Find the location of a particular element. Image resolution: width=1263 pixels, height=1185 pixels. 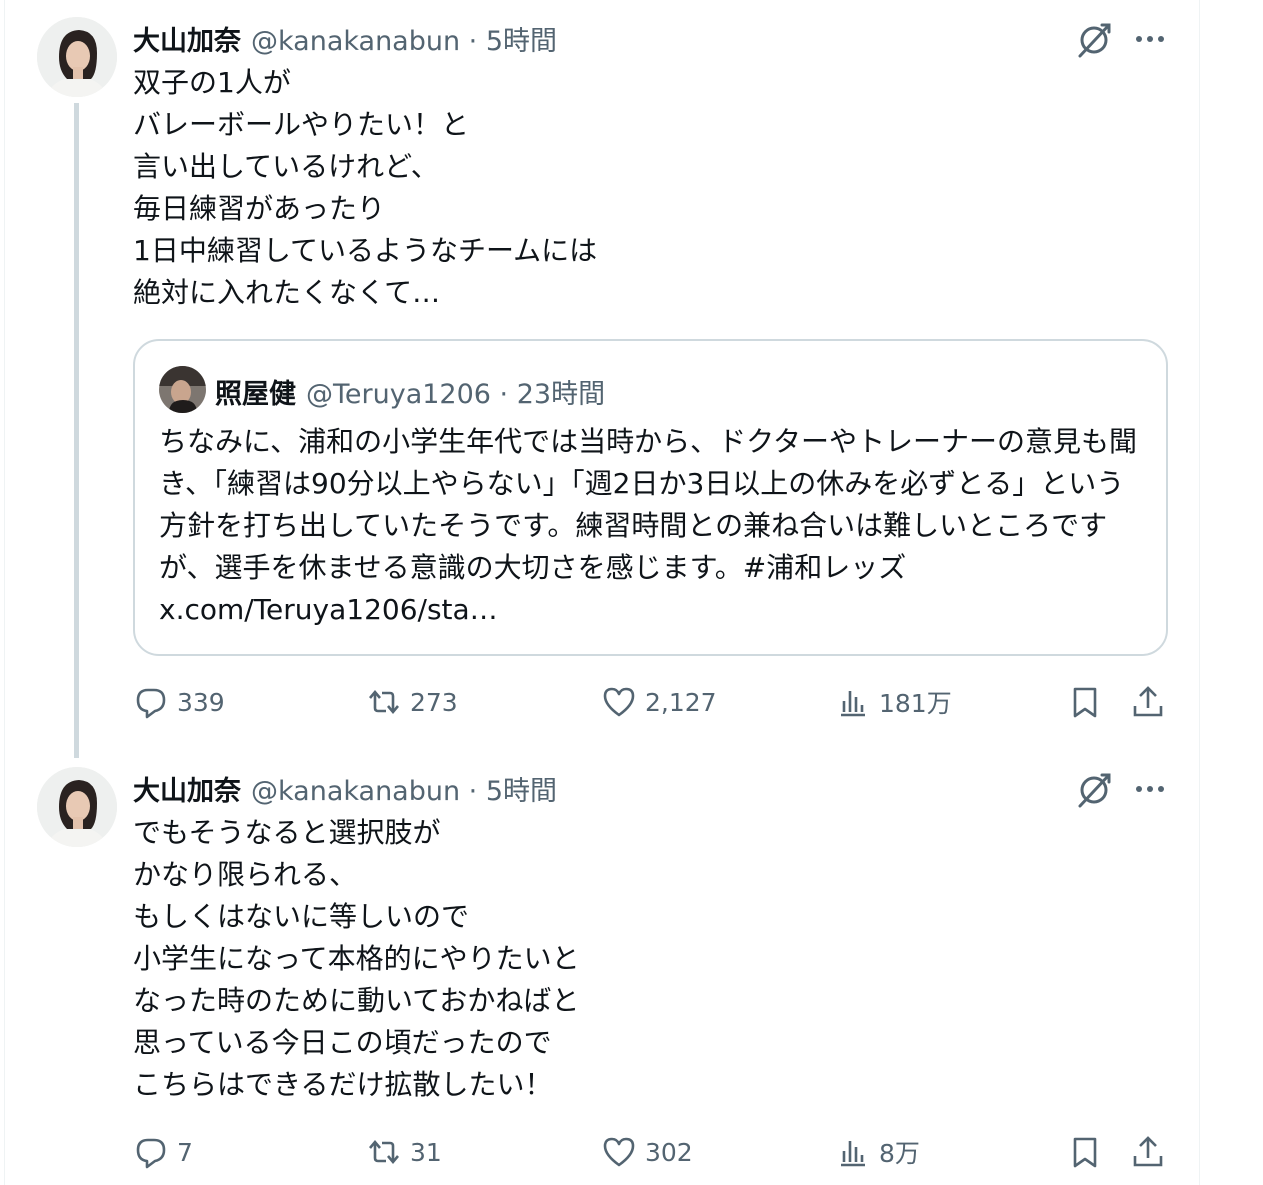

quoted-avatar is located at coordinates (182, 389).